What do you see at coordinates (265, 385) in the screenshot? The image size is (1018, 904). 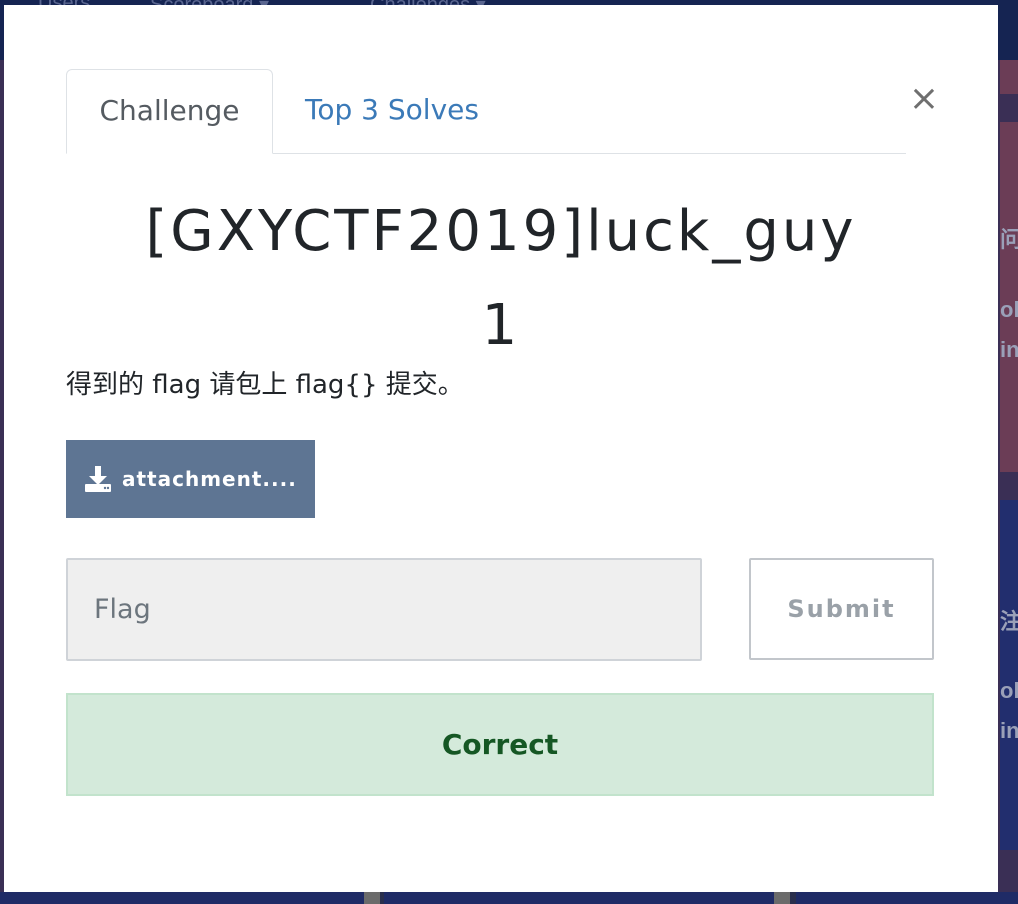 I see `challenge-description: 得到的 flag 请包上 flag{} 提交。` at bounding box center [265, 385].